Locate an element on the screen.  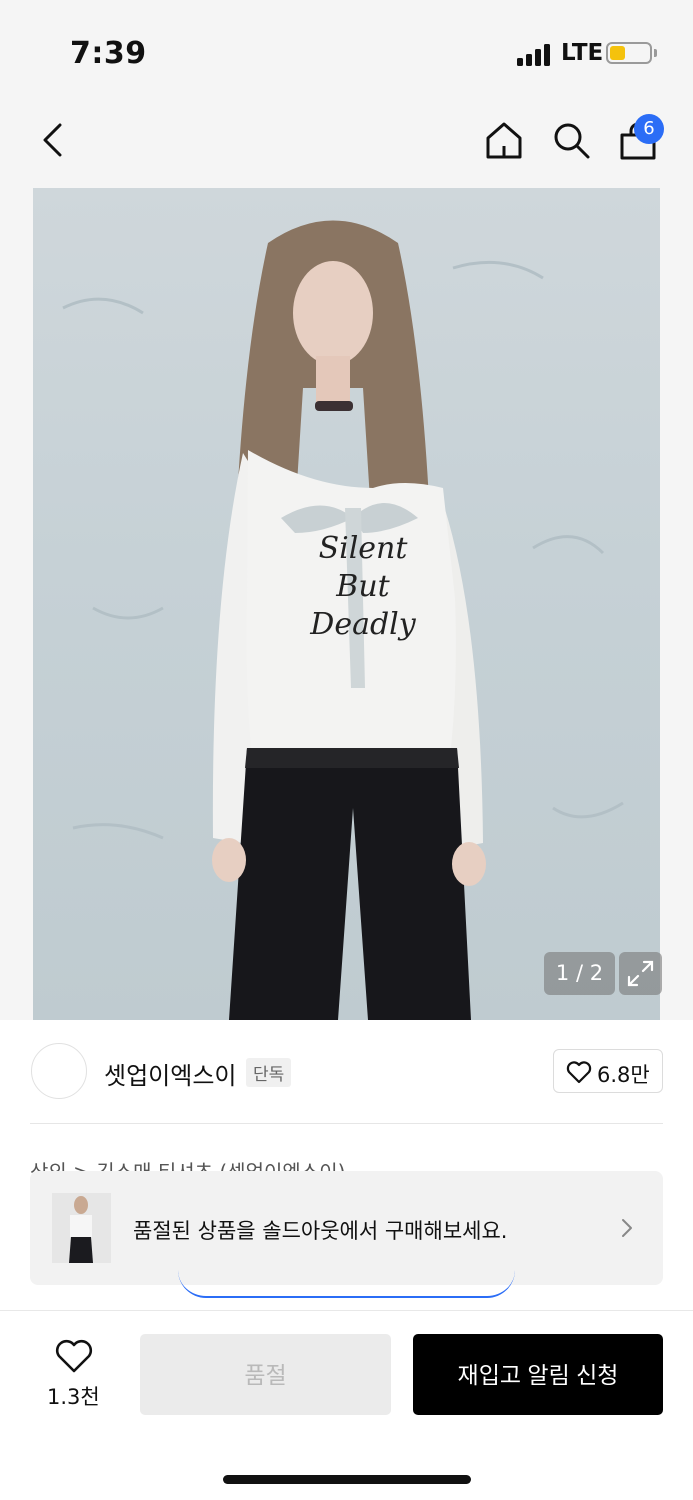
soldout-banner-text: 품절된 상품을 솔드아웃에서 구매해보세요. is located at coordinates (320, 1231).